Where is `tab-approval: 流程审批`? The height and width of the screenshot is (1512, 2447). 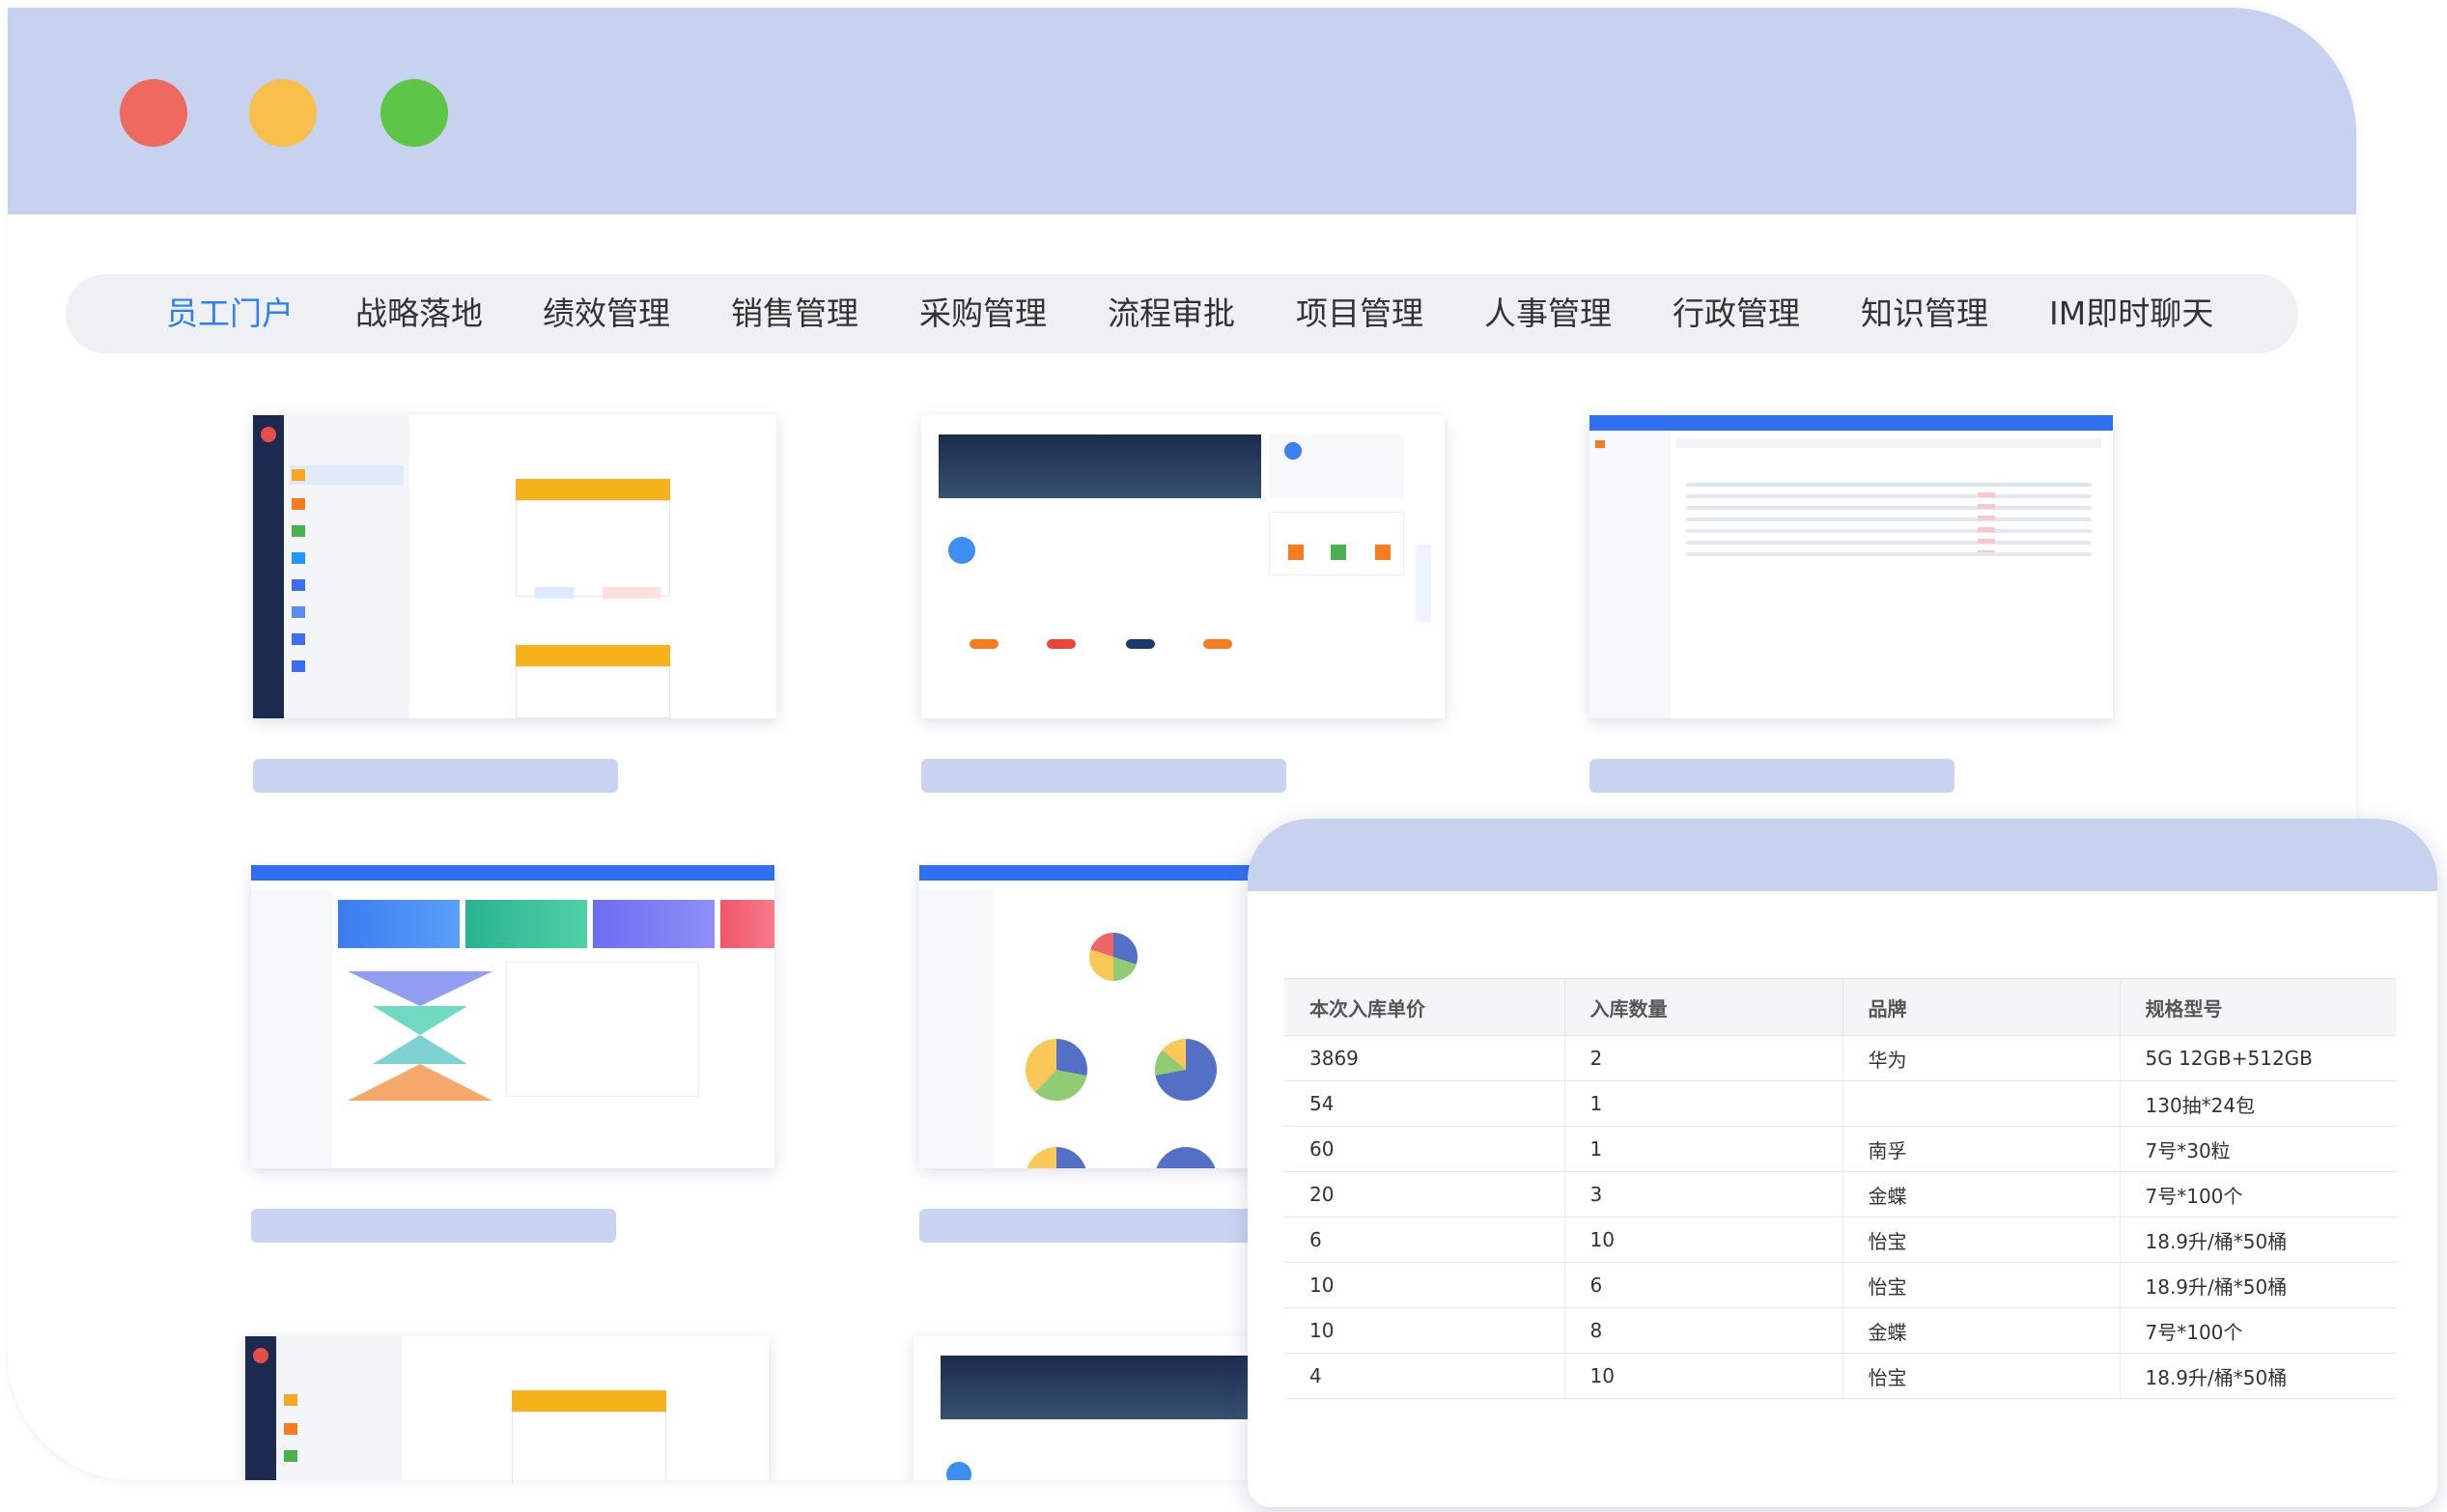 tab-approval: 流程审批 is located at coordinates (1171, 314).